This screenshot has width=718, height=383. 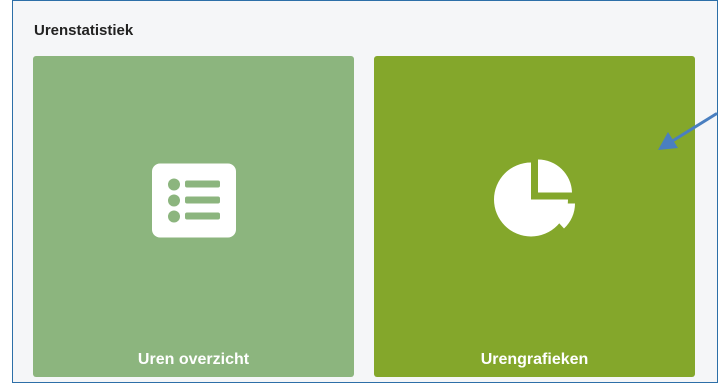 I want to click on pie-chart-icon, so click(x=535, y=203).